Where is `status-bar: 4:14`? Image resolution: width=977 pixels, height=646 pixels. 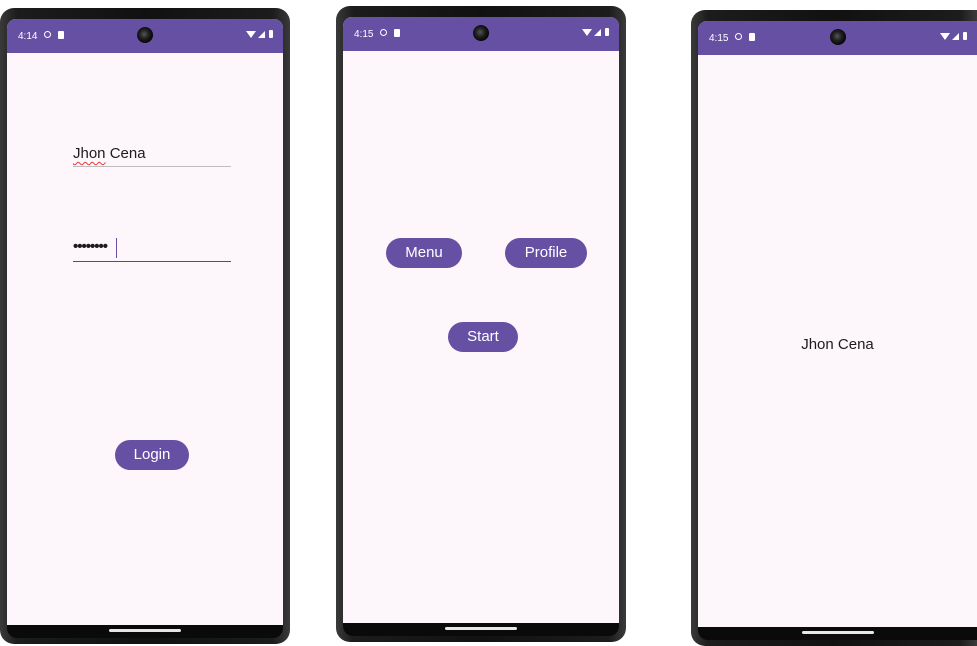 status-bar: 4:14 is located at coordinates (145, 36).